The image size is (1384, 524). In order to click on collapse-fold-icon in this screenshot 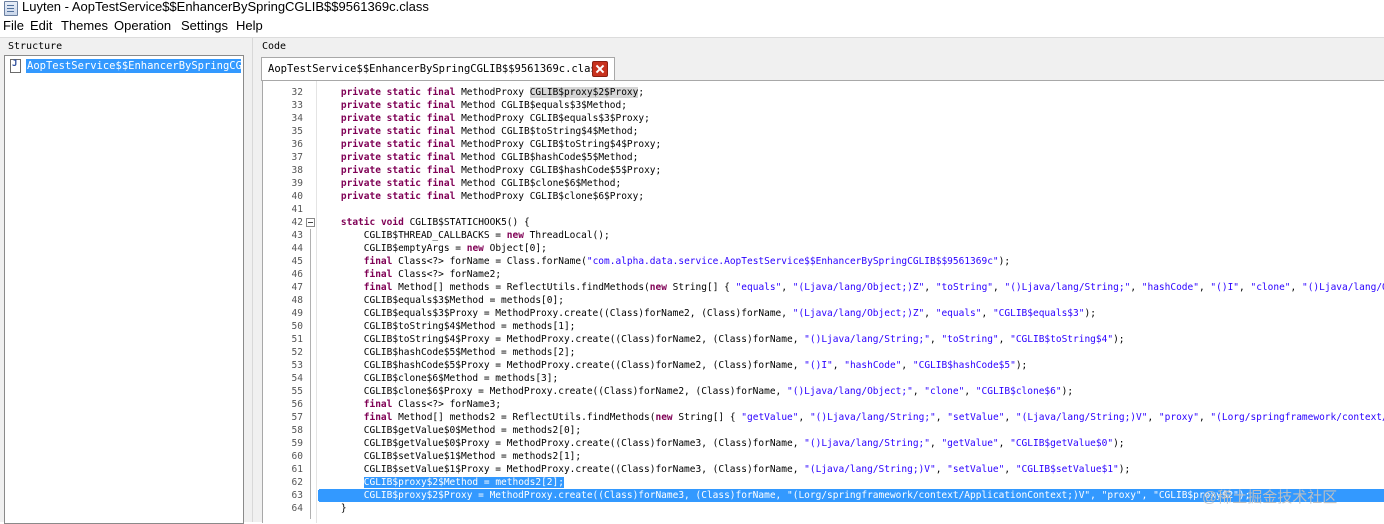, I will do `click(310, 222)`.